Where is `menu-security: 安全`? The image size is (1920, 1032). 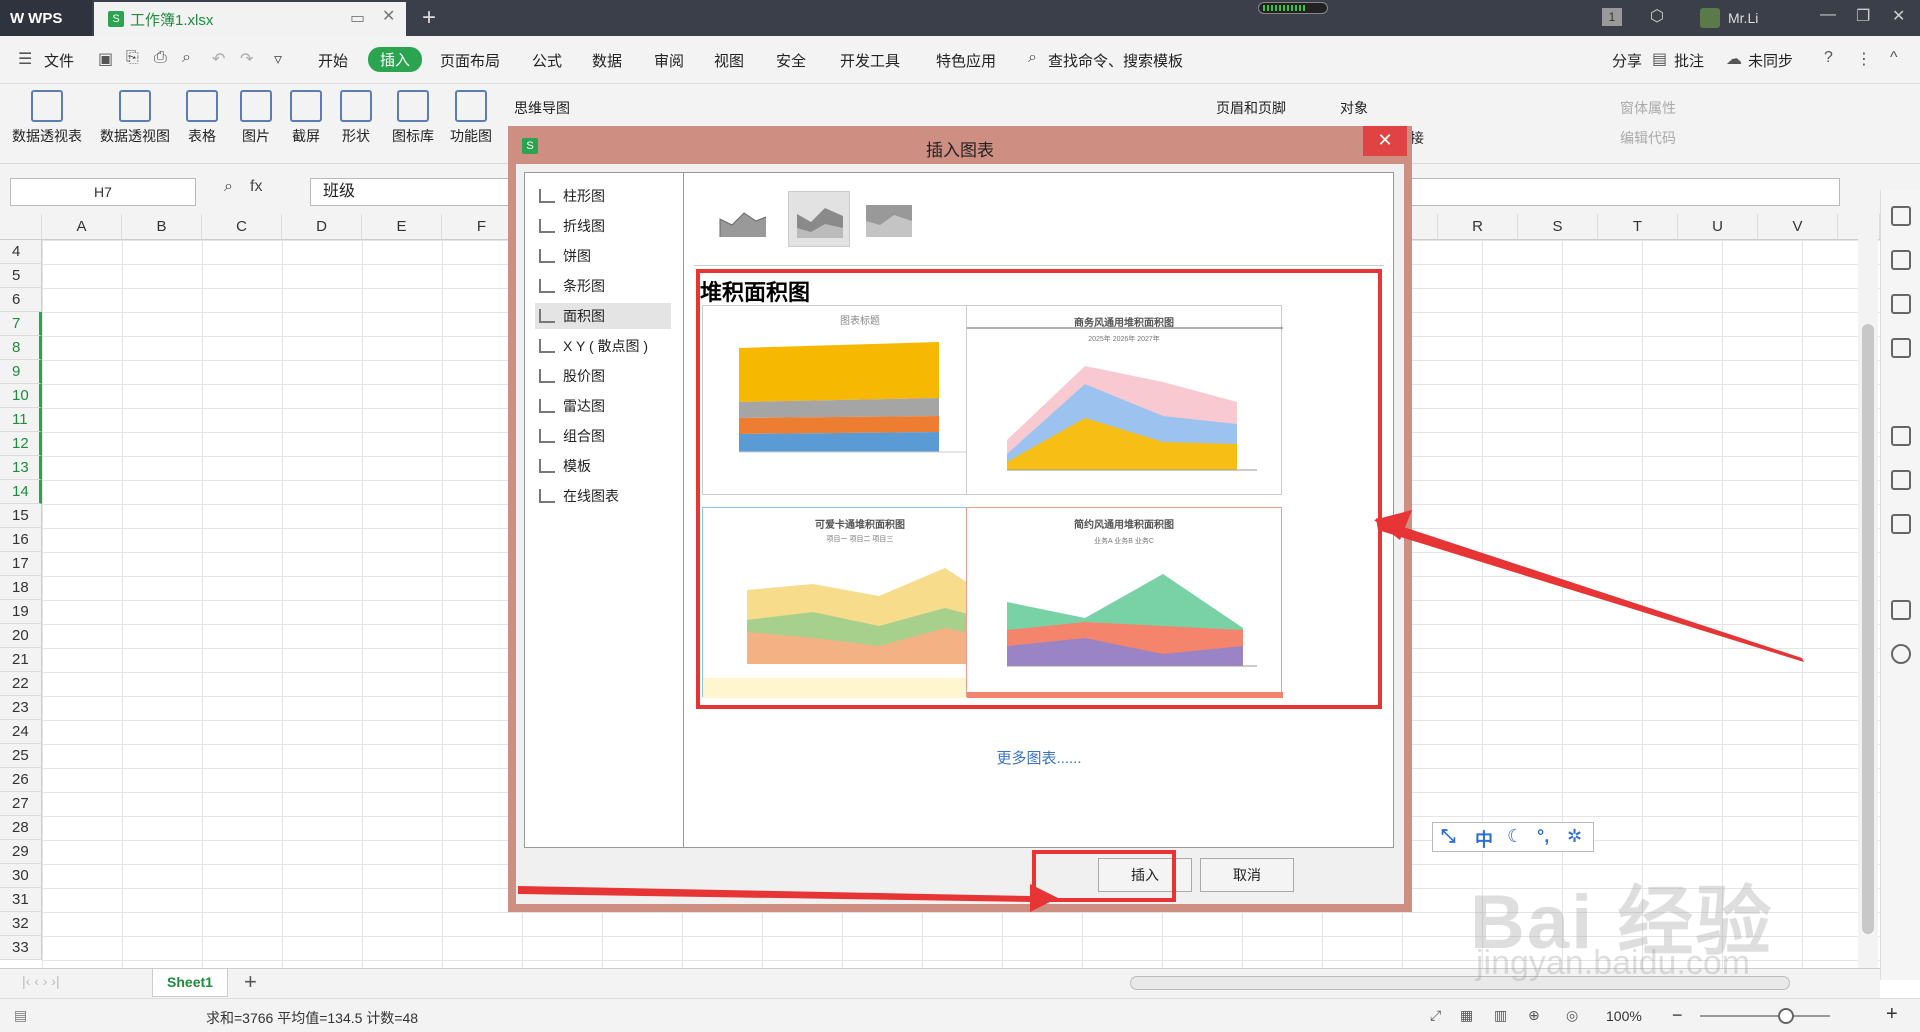 menu-security: 安全 is located at coordinates (791, 60).